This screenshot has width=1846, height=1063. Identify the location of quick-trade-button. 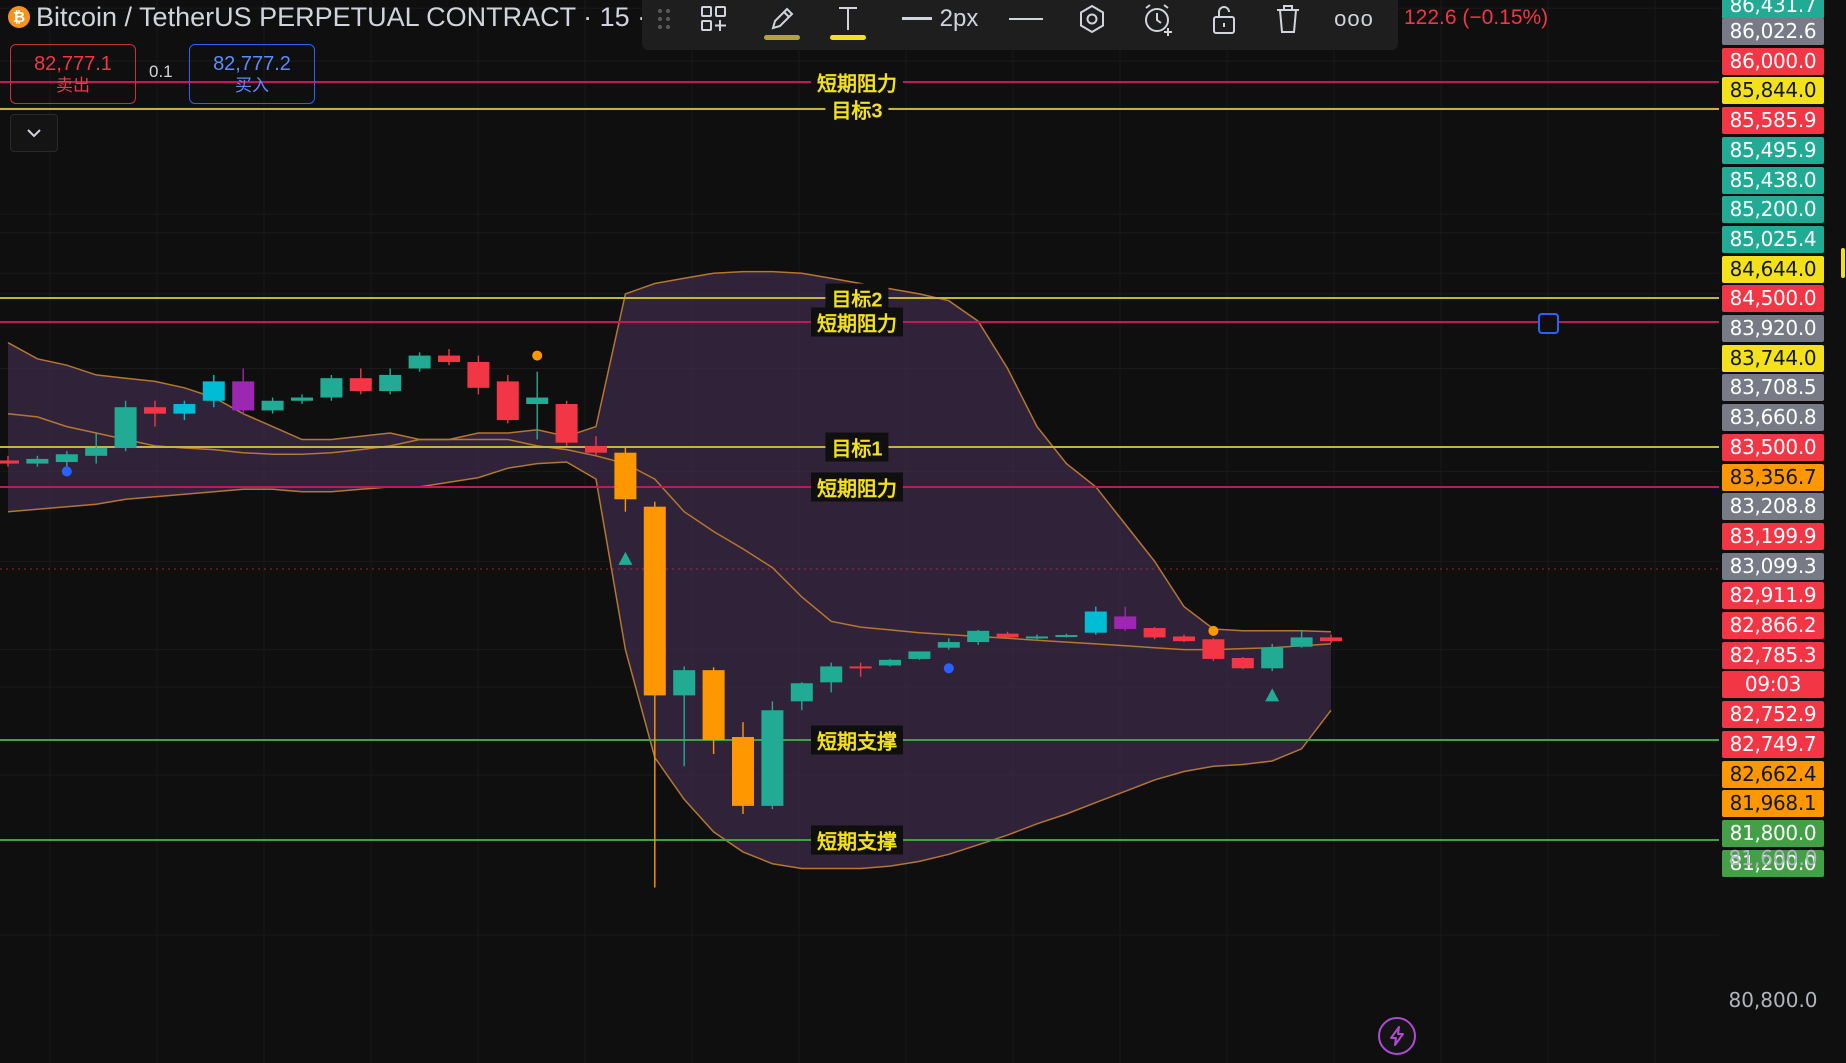
(1397, 1036).